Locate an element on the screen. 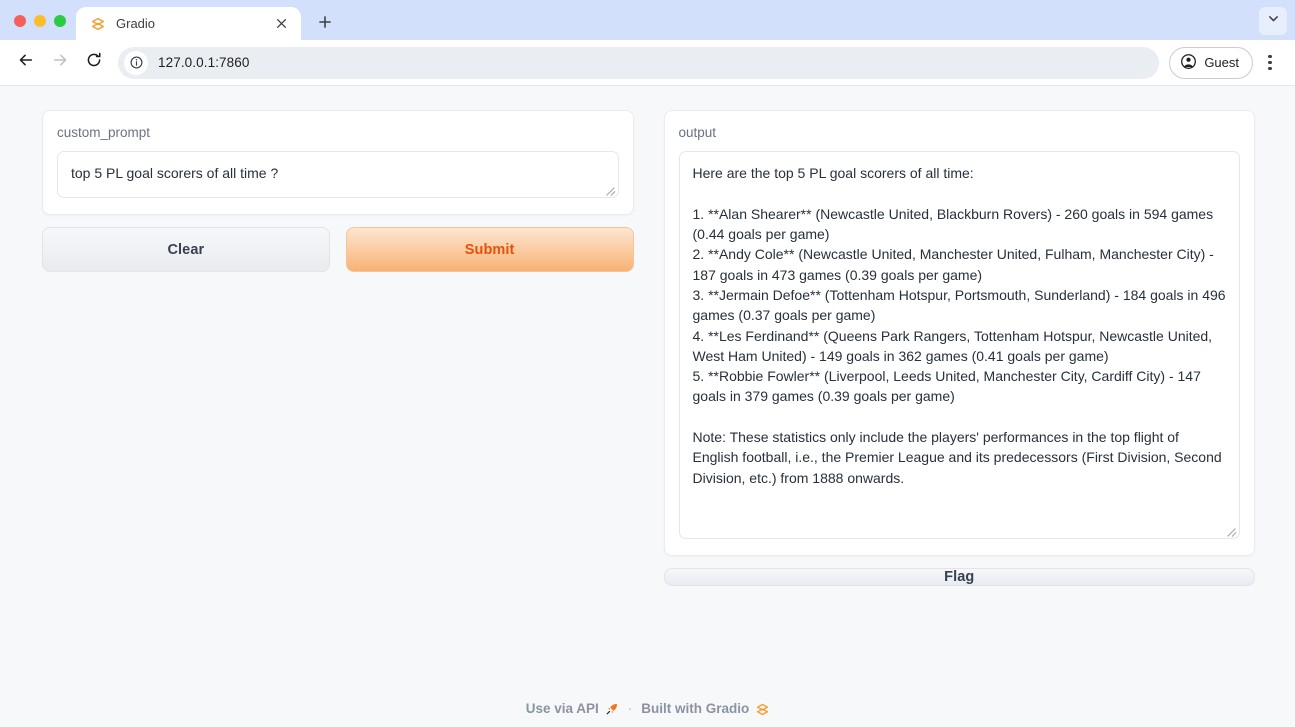  built-with-gradio-label: Built with Gradio is located at coordinates (695, 708).